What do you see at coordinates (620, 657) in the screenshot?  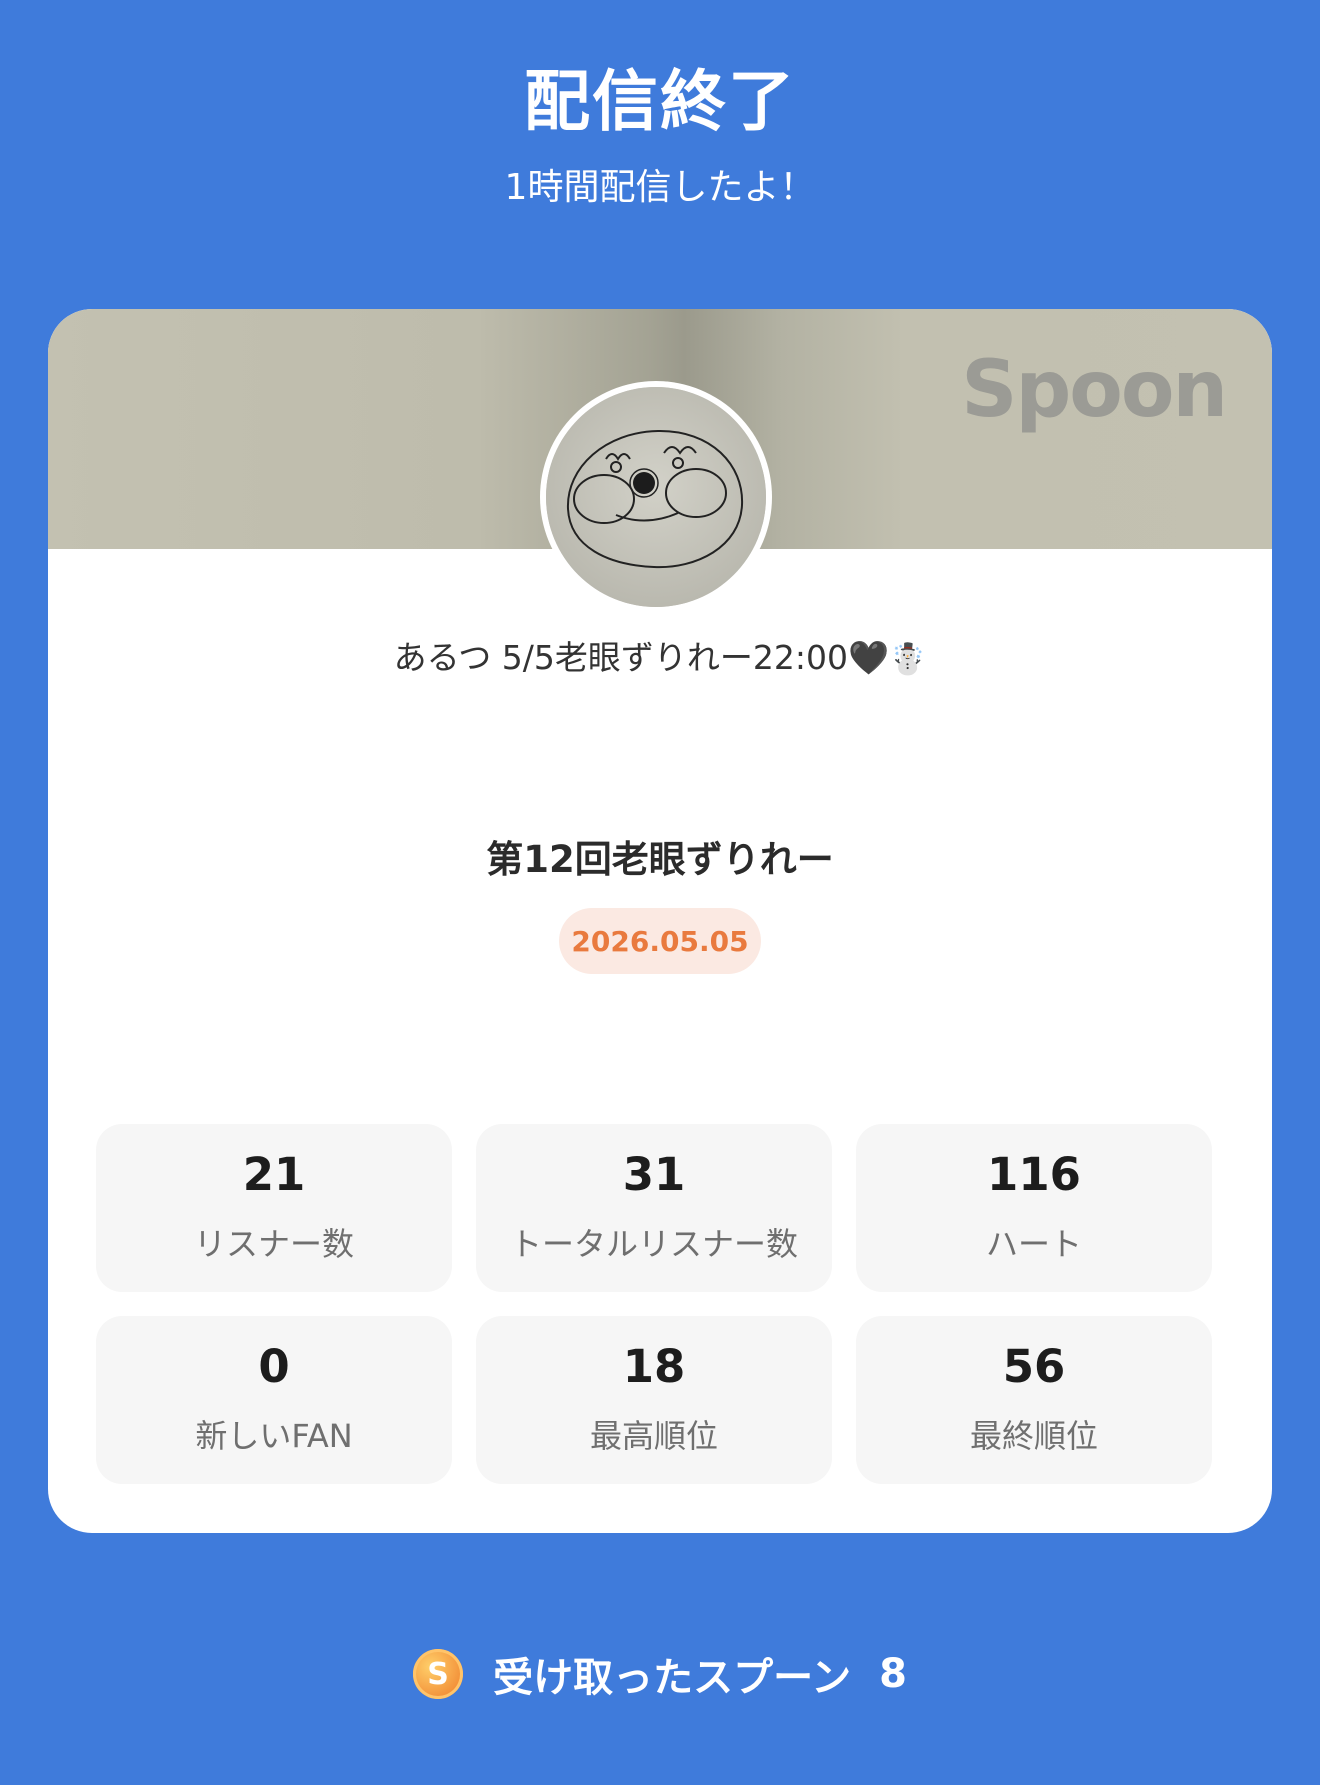 I see `username-text: あるつ 5/5老眼ずりれー22:00` at bounding box center [620, 657].